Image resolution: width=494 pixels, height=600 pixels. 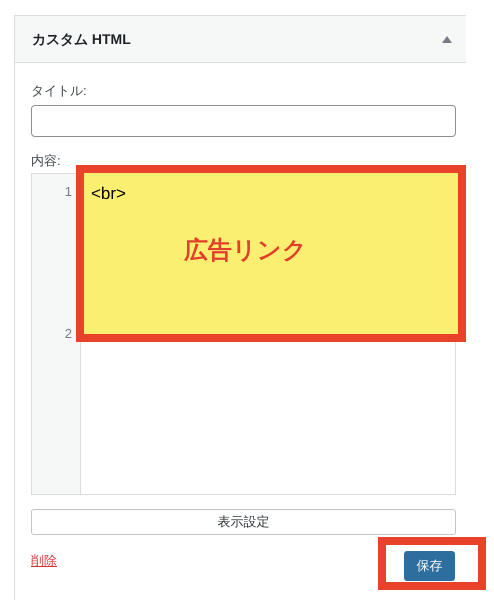 I want to click on content-label: 内容:, so click(x=46, y=161).